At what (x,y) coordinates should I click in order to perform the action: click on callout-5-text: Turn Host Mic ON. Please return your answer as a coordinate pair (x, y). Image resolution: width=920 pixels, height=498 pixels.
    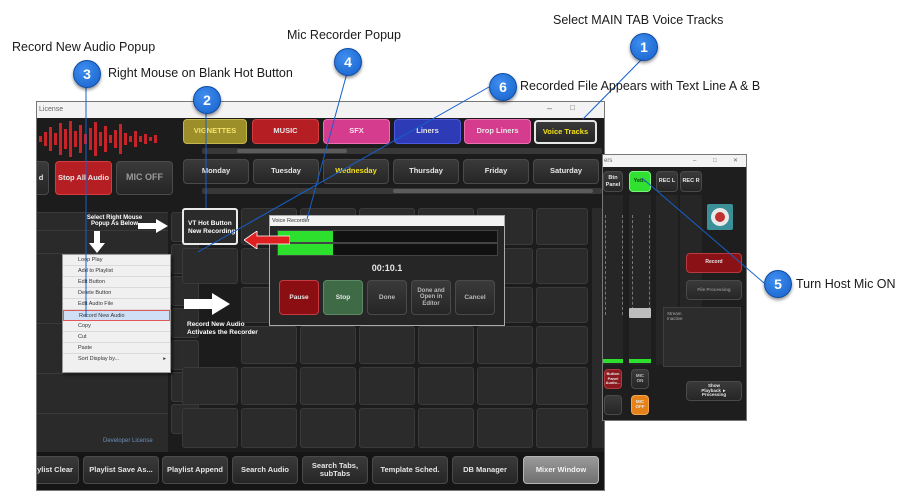
    Looking at the image, I should click on (846, 284).